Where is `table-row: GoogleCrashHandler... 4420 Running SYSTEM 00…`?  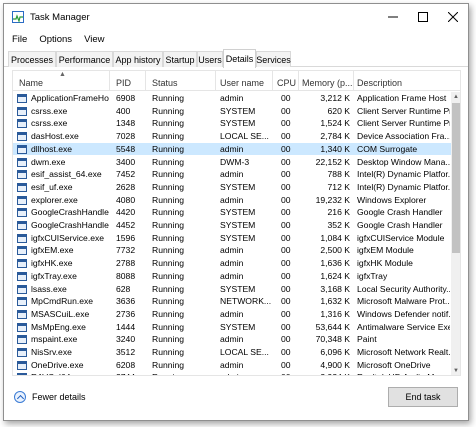 table-row: GoogleCrashHandler... 4420 Running SYSTEM 00… is located at coordinates (232, 212).